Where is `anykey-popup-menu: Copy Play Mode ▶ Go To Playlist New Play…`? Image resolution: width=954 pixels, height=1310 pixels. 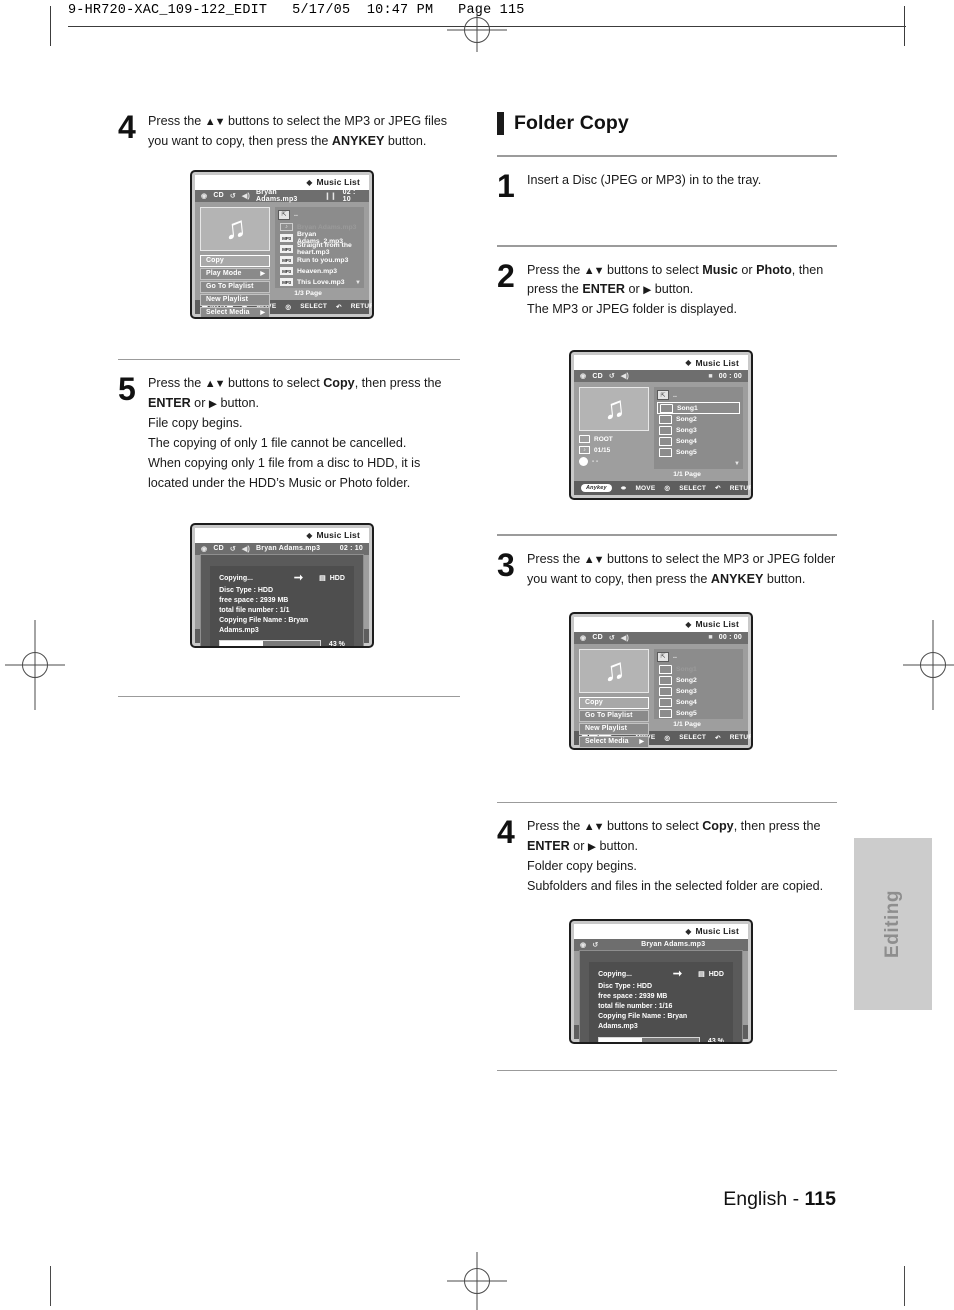 anykey-popup-menu: Copy Play Mode ▶ Go To Playlist New Play… is located at coordinates (235, 285).